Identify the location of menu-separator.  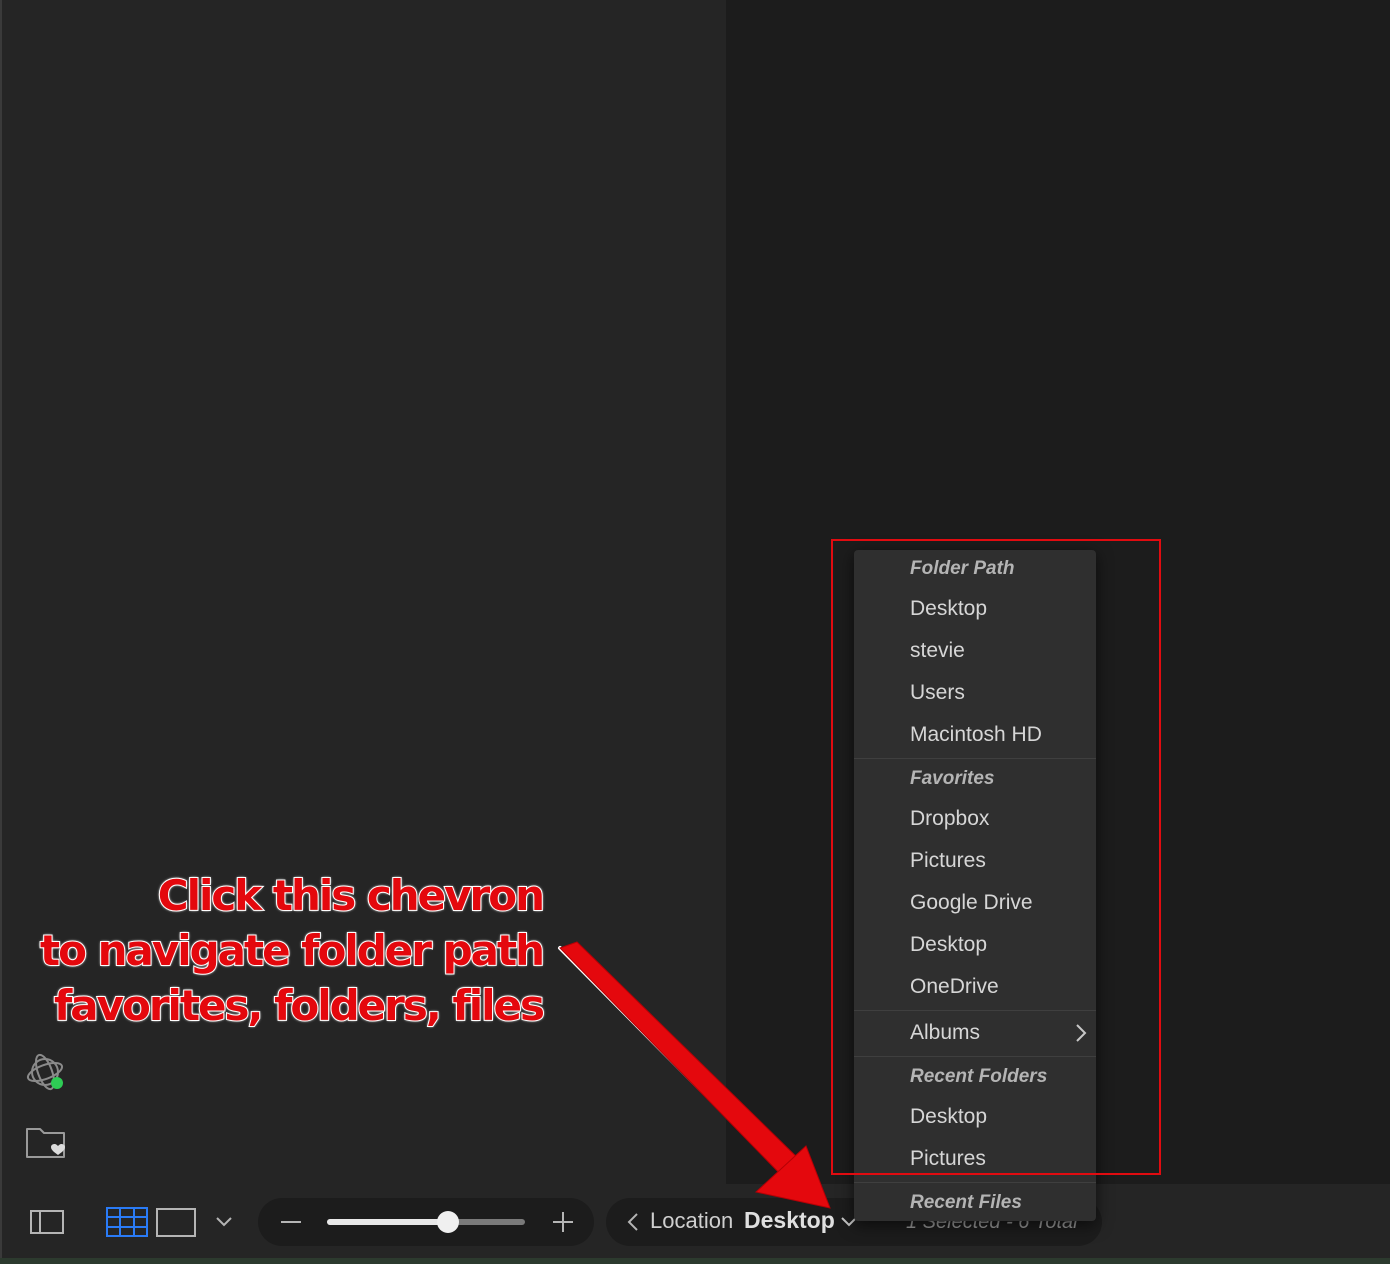
(975, 1182).